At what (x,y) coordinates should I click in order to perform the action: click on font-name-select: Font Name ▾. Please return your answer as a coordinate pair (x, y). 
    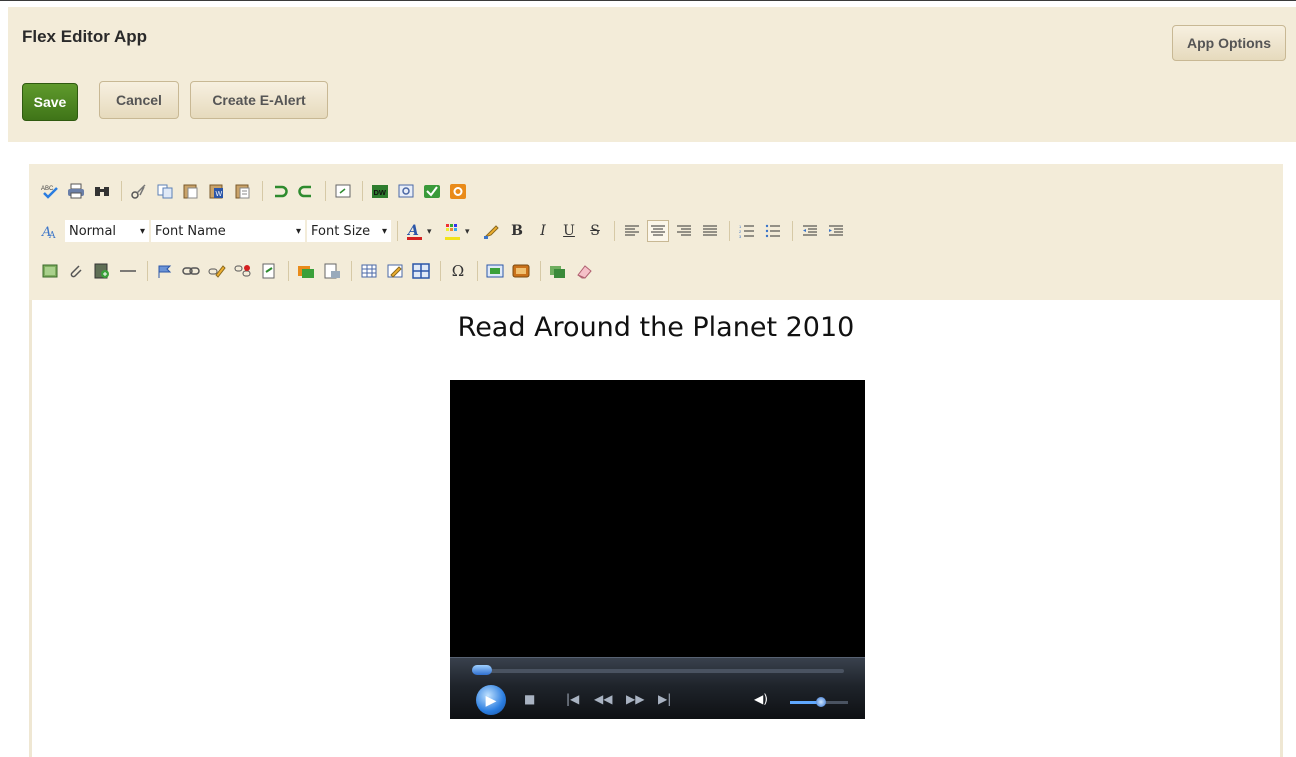
    Looking at the image, I should click on (228, 231).